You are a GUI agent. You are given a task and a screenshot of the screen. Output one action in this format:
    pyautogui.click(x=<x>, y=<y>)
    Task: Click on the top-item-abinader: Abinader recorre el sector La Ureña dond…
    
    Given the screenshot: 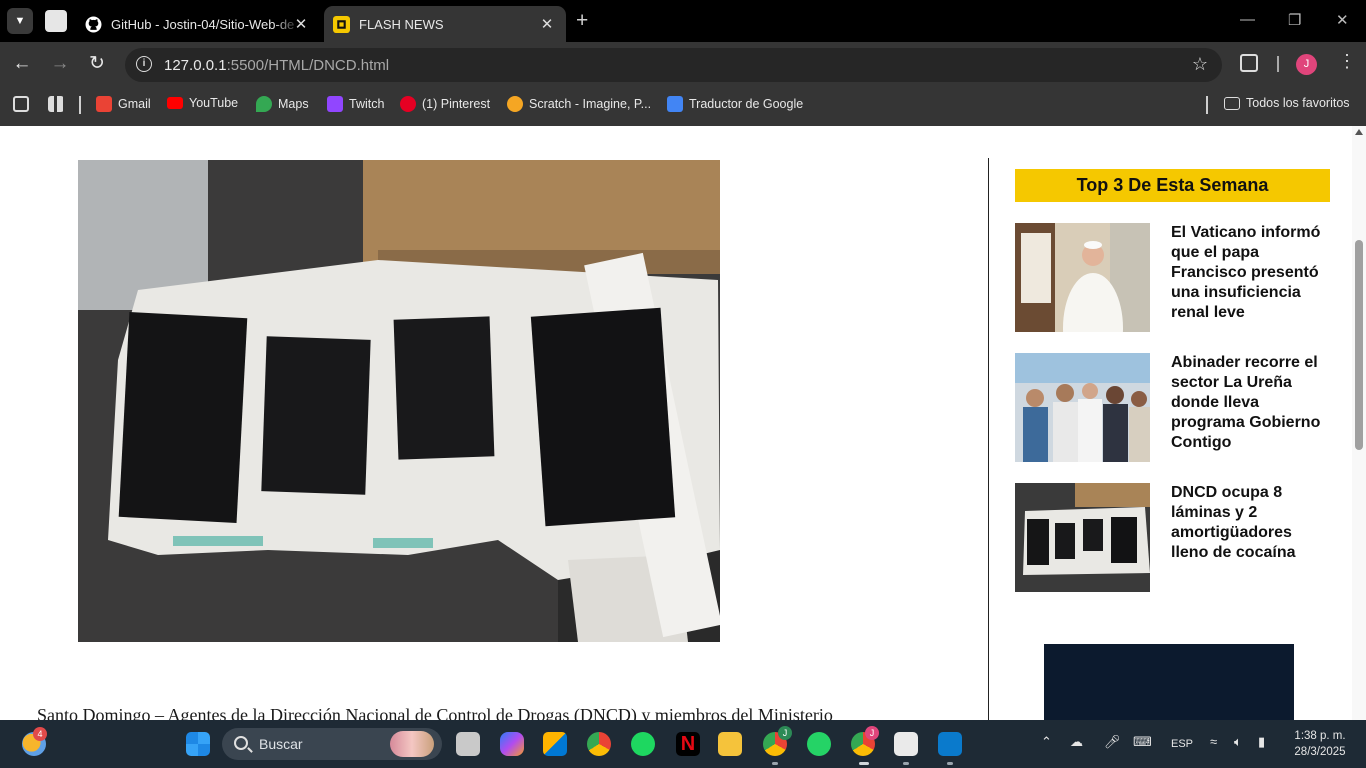 What is the action you would take?
    pyautogui.click(x=1172, y=408)
    